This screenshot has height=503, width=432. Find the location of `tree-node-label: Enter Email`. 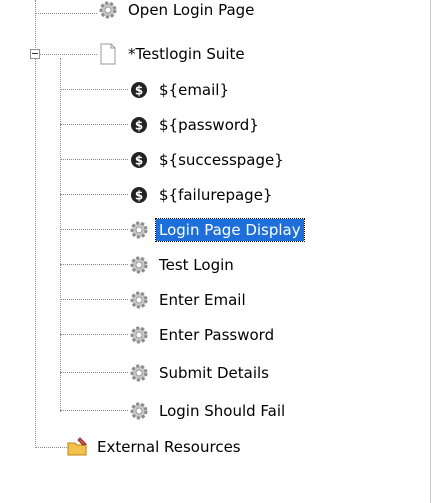

tree-node-label: Enter Email is located at coordinates (202, 300).